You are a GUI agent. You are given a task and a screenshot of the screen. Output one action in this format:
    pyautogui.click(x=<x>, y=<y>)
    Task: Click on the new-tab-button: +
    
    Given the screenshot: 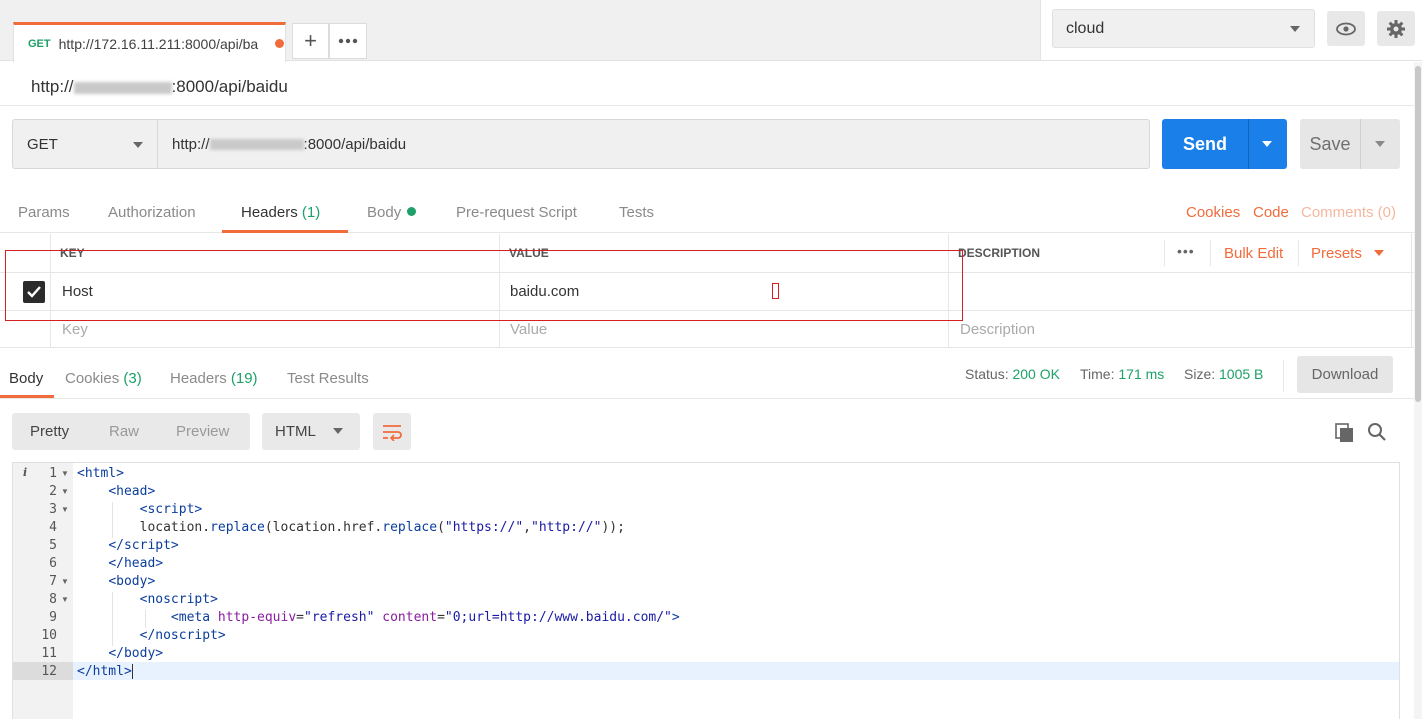 What is the action you would take?
    pyautogui.click(x=310, y=41)
    